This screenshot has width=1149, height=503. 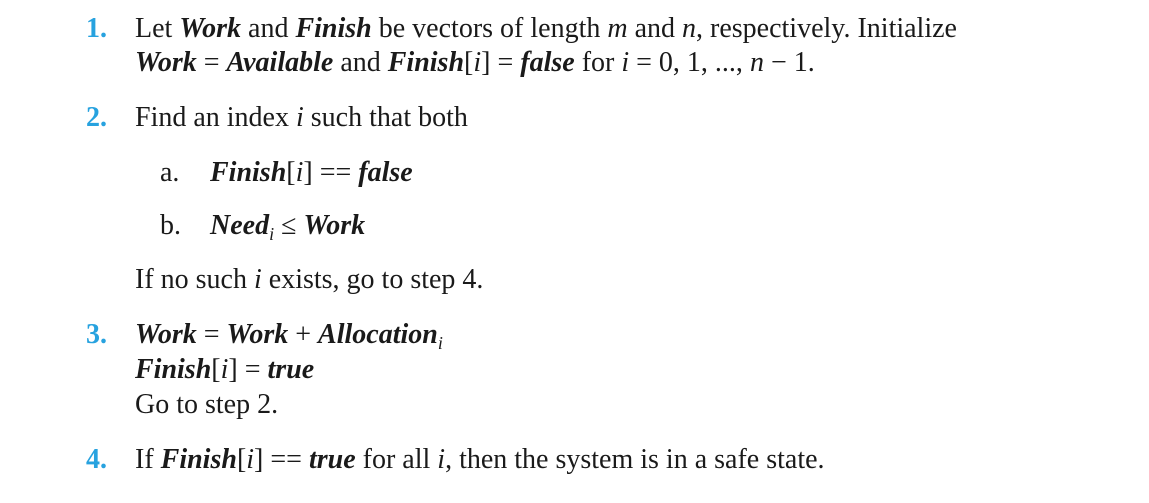 I want to click on emphasis-term: Available, so click(x=280, y=62).